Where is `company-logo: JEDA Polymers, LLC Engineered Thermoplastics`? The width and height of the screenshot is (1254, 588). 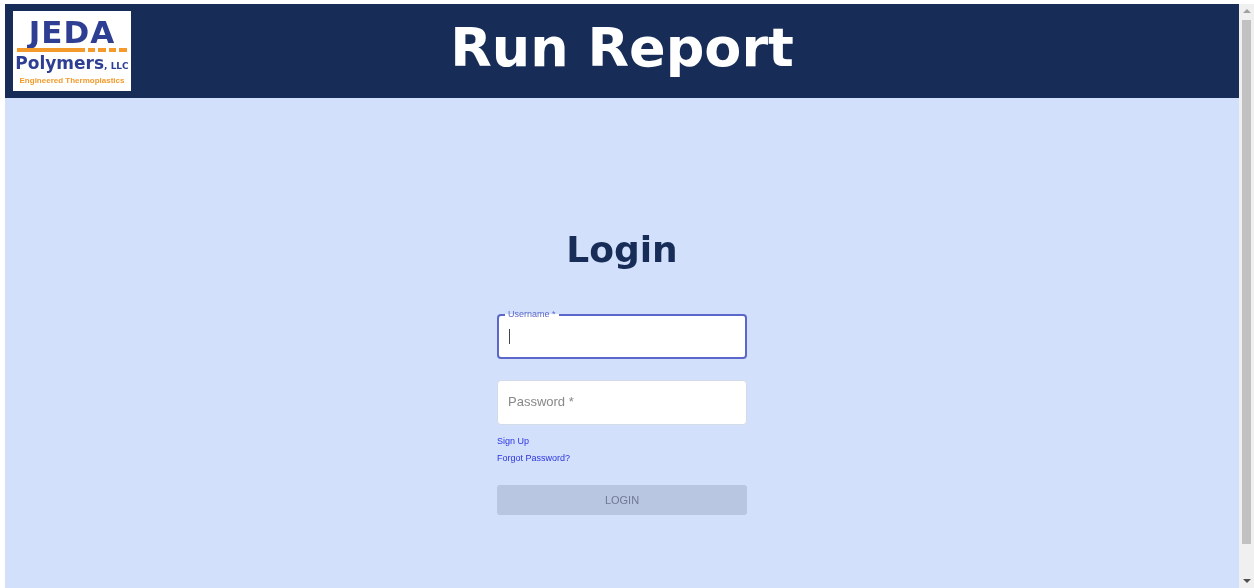
company-logo: JEDA Polymers, LLC Engineered Thermoplastics is located at coordinates (72, 51).